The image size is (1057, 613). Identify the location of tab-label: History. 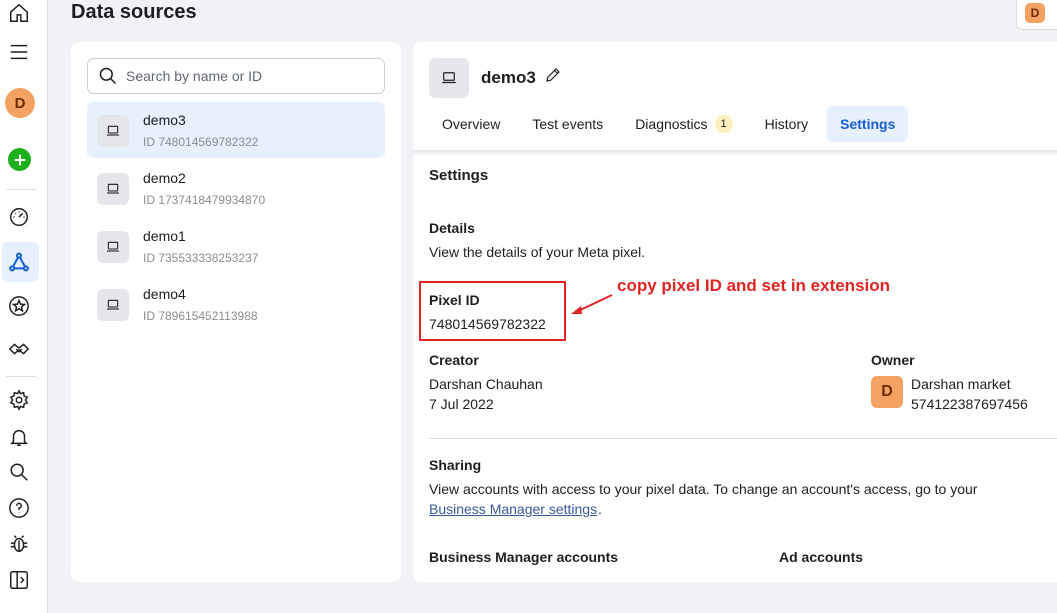
(786, 124).